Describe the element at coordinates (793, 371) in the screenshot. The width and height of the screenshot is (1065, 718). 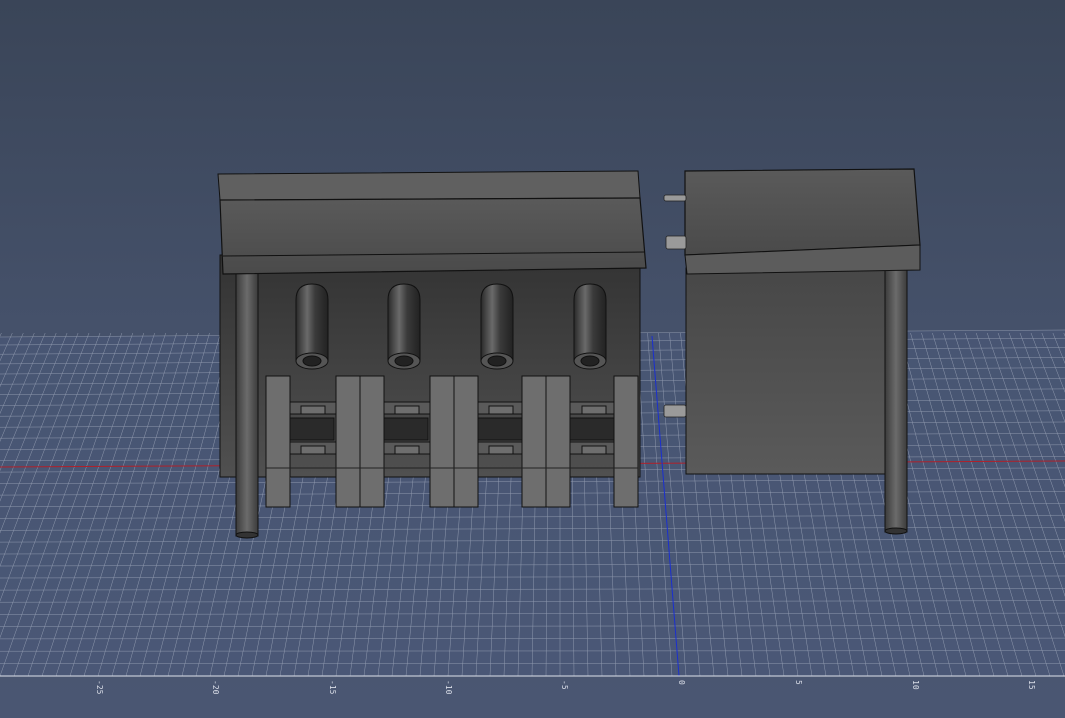
I see `side-body` at that location.